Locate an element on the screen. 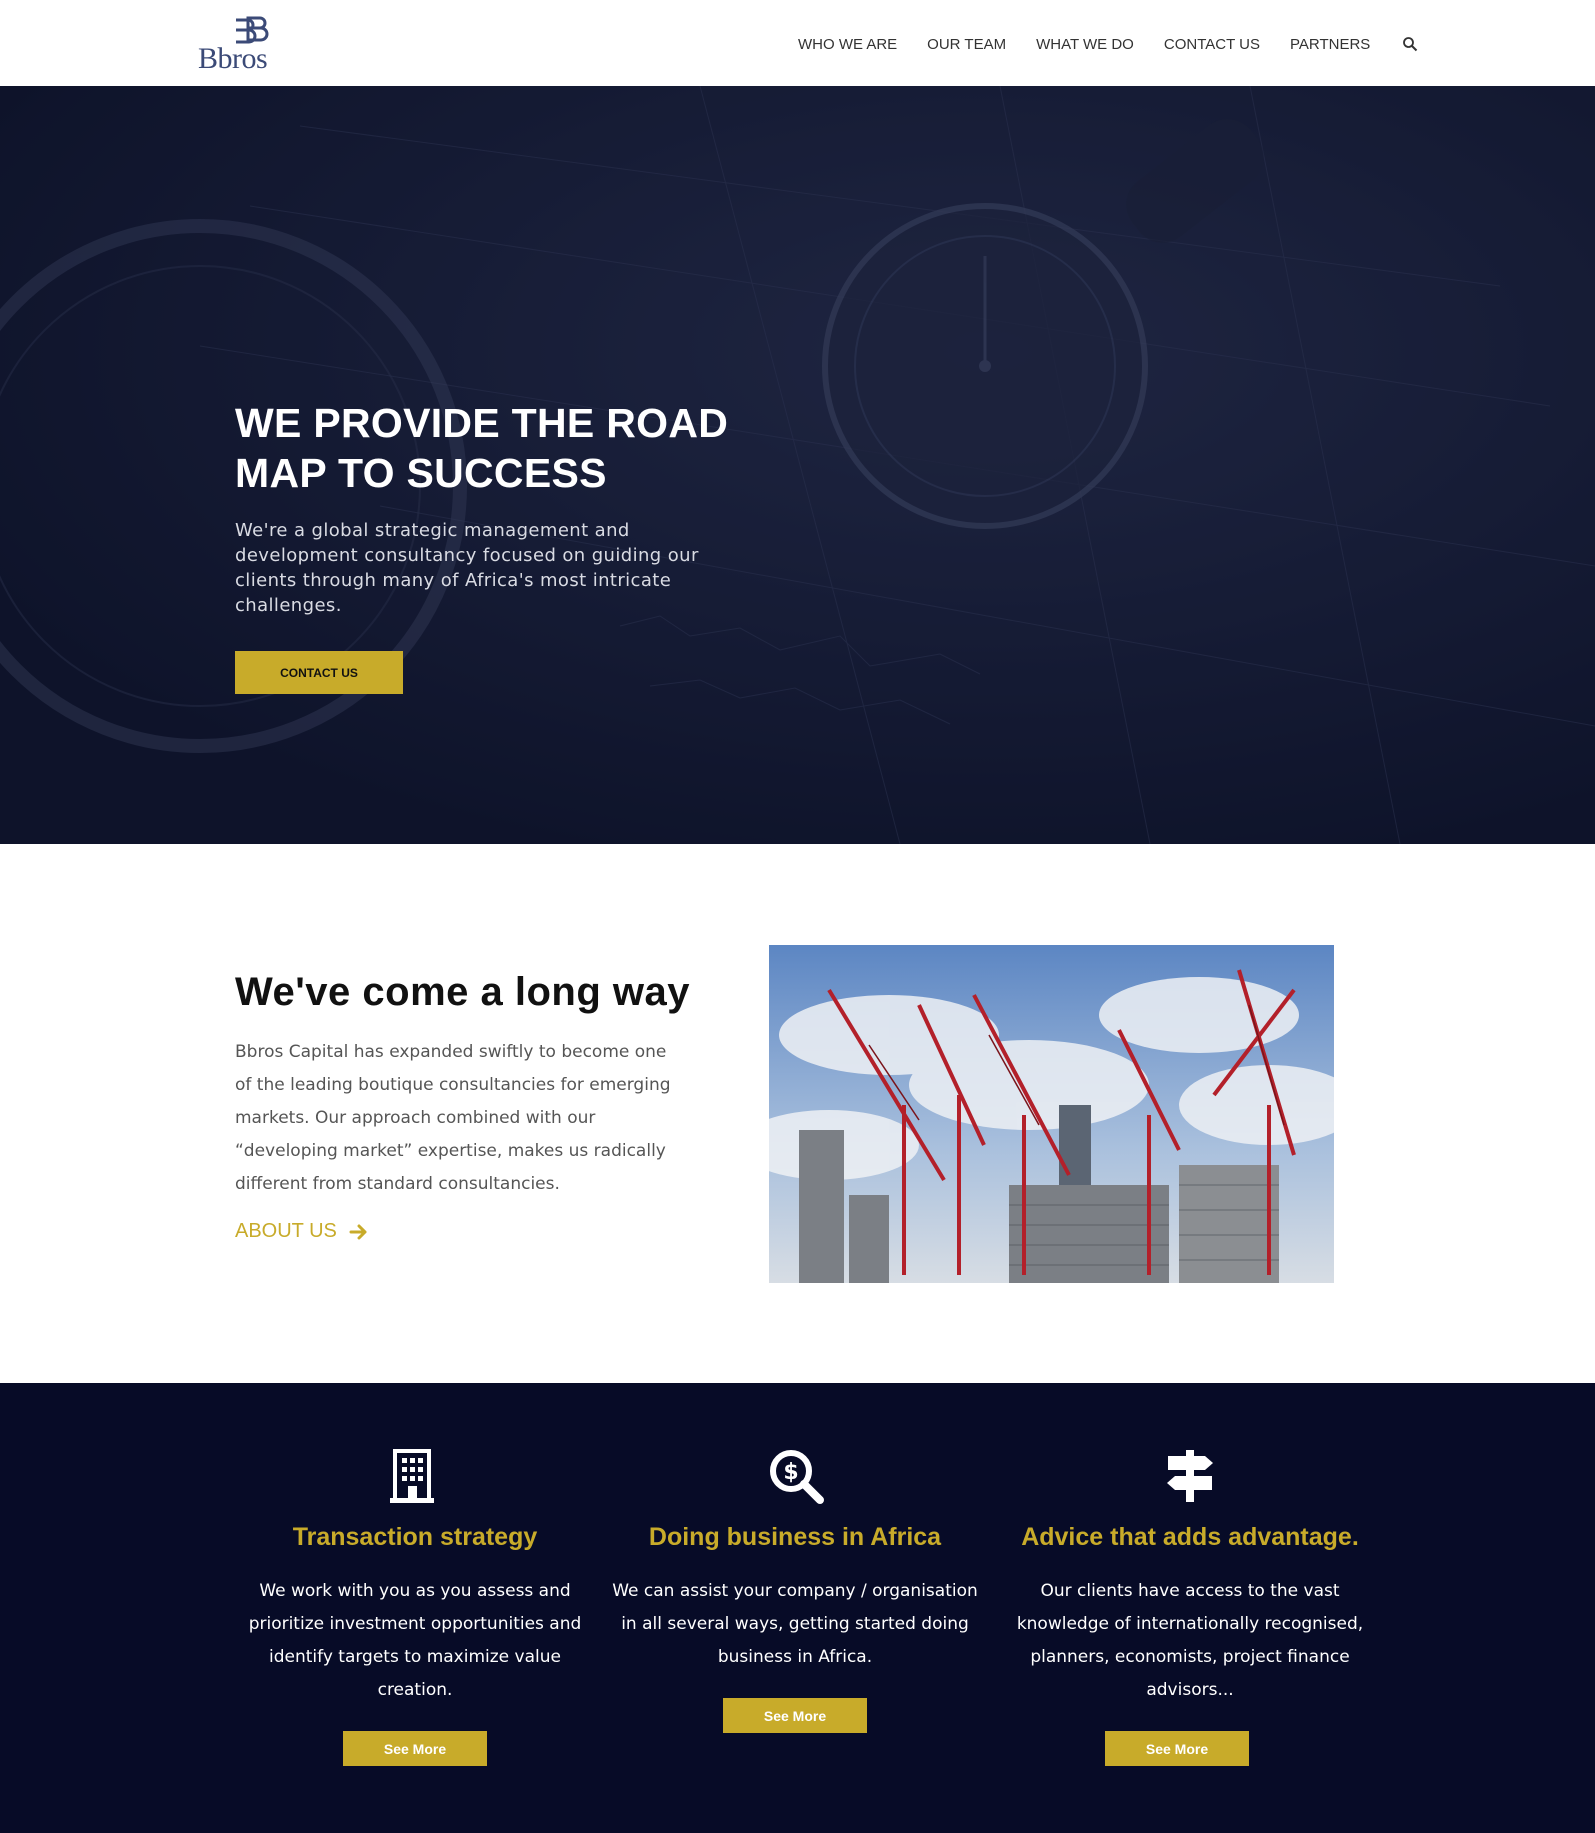  brand-logo: Bbros is located at coordinates (236, 44).